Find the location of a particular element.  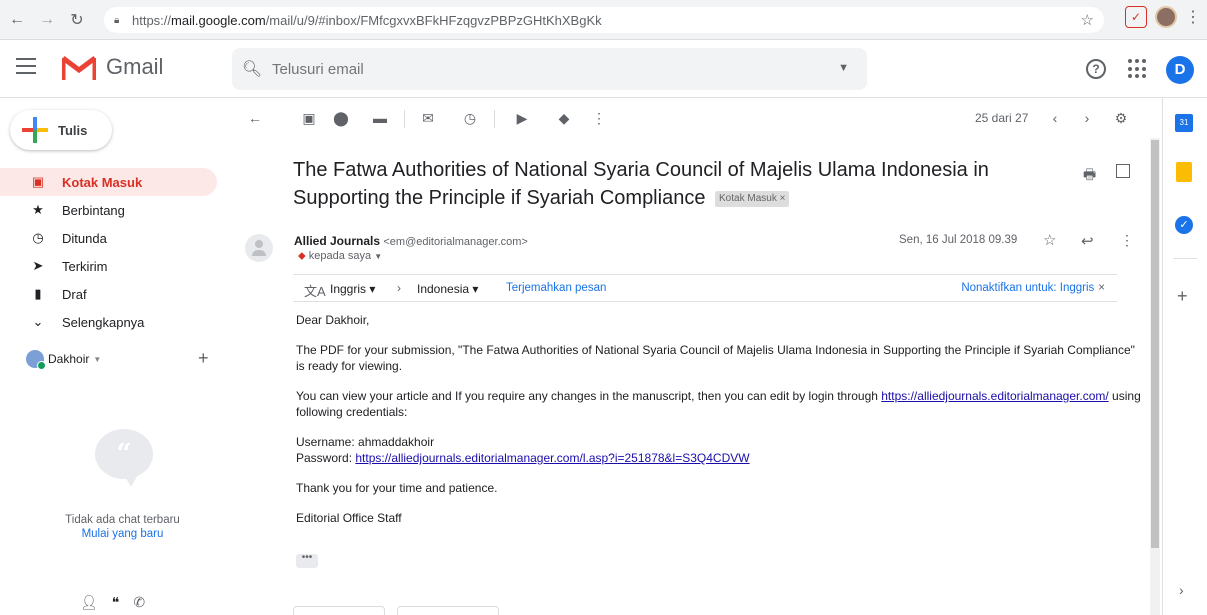

translate-arrow-icon: › is located at coordinates (399, 288).